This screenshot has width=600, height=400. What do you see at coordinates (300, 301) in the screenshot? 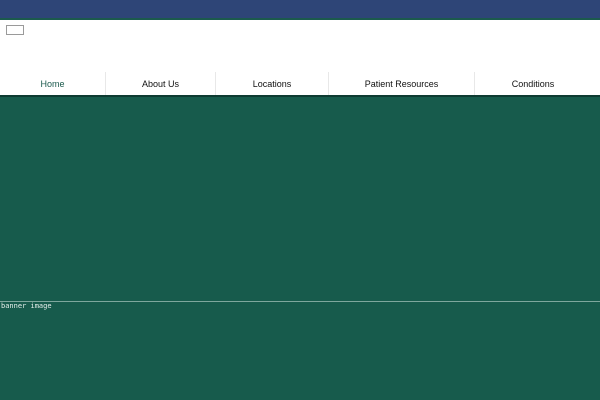
I see `banner-divider` at bounding box center [300, 301].